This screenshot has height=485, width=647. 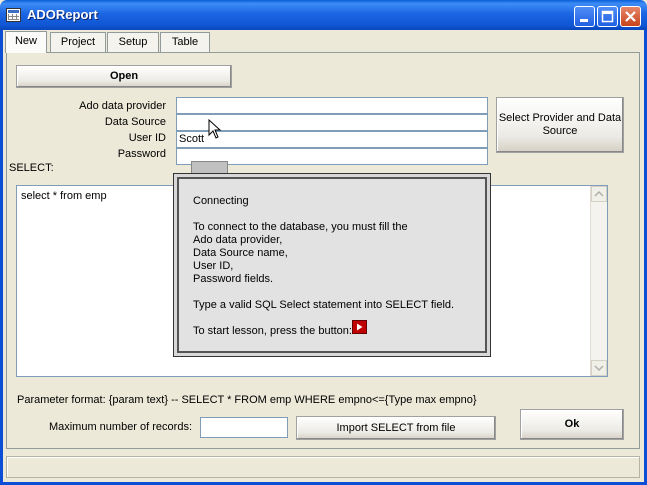 I want to click on close-button, so click(x=630, y=16).